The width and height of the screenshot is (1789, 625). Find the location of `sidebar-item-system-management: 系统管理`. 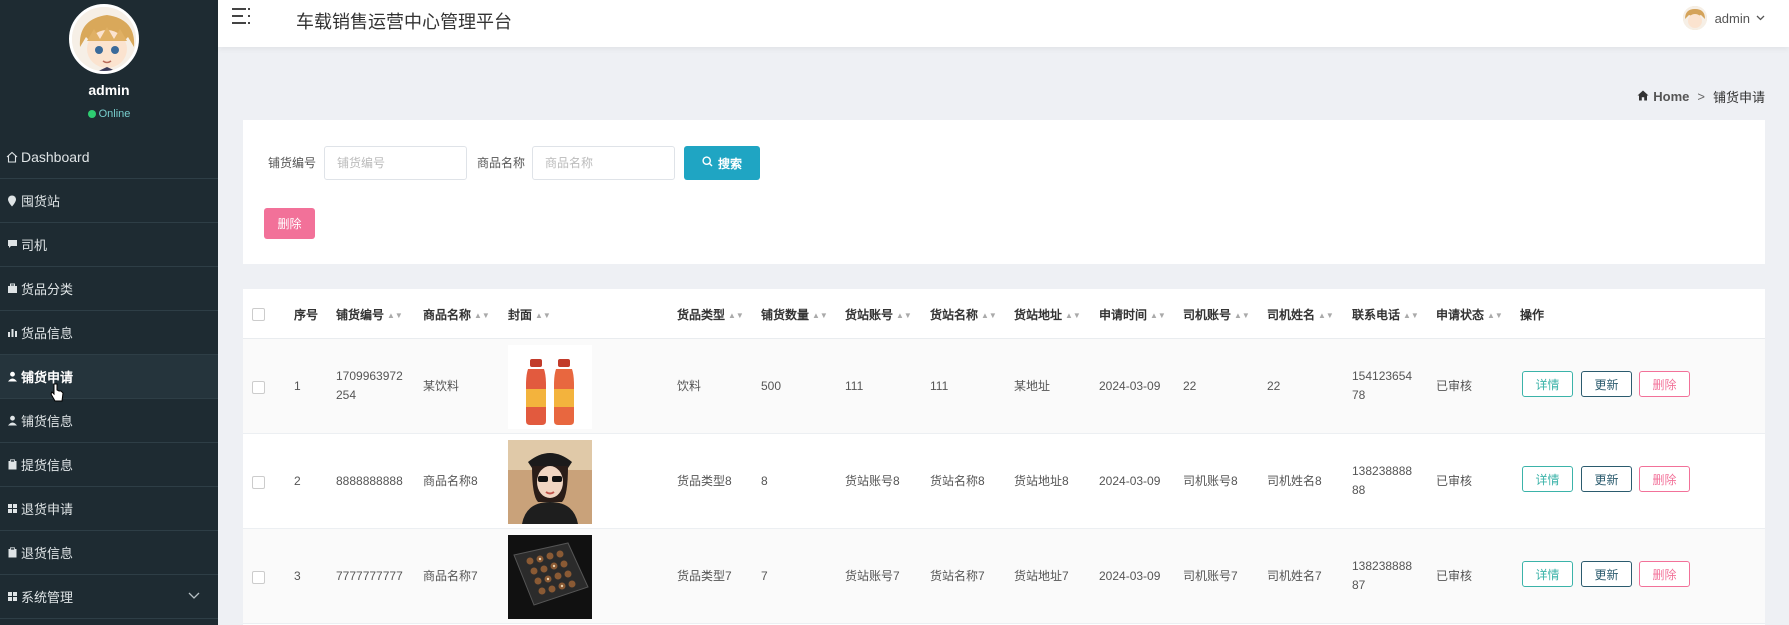

sidebar-item-system-management: 系统管理 is located at coordinates (109, 597).